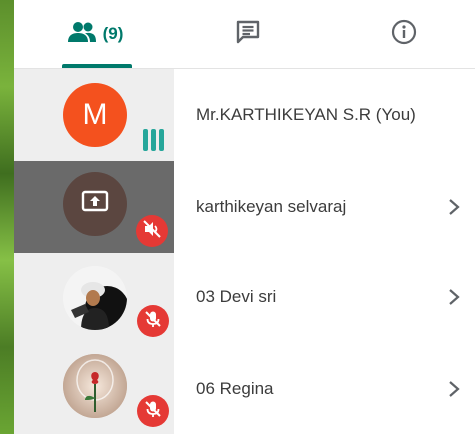  Describe the element at coordinates (236, 296) in the screenshot. I see `participant-name: 03 Devi sri` at that location.